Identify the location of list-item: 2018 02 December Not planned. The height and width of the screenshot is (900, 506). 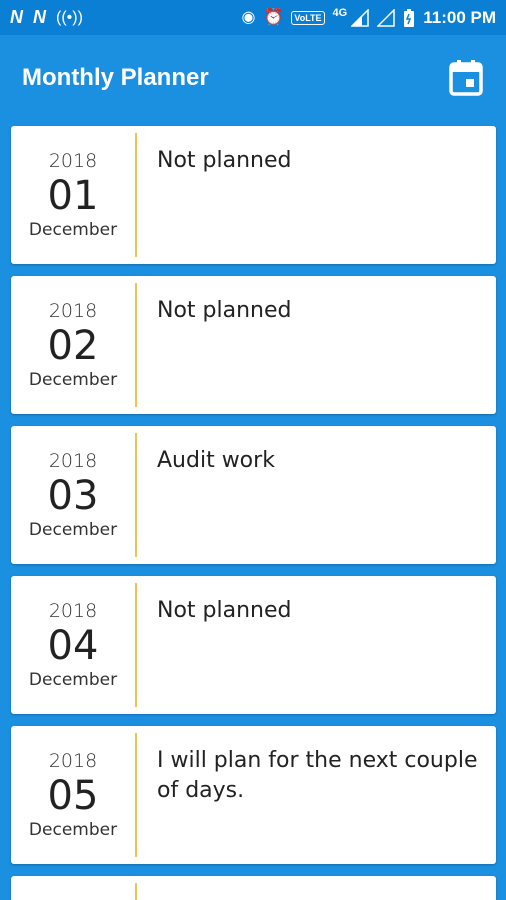
(253, 345).